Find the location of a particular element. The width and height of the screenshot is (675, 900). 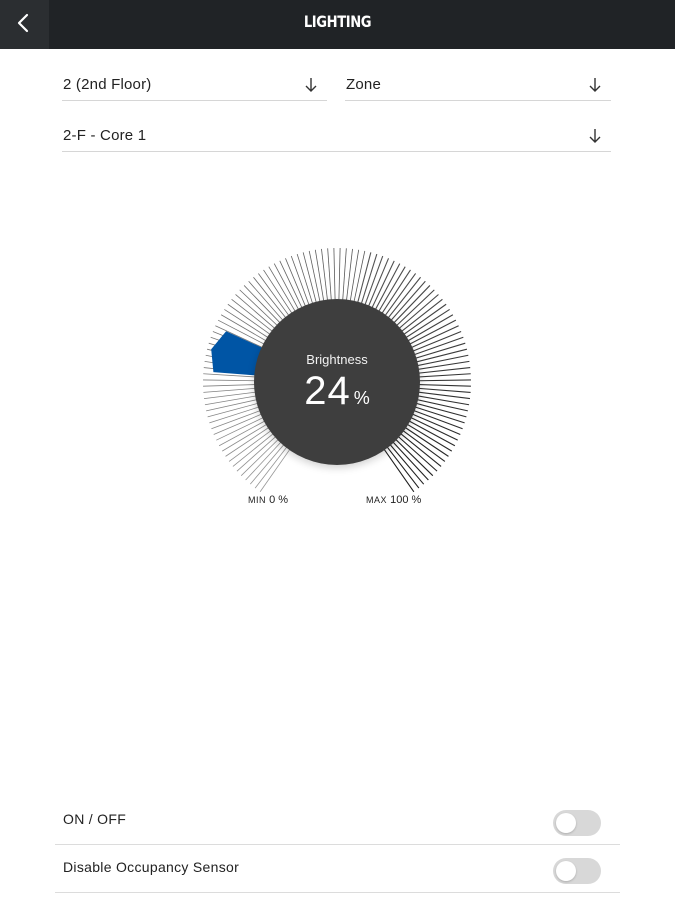

on-off-label: ON / OFF is located at coordinates (95, 819).